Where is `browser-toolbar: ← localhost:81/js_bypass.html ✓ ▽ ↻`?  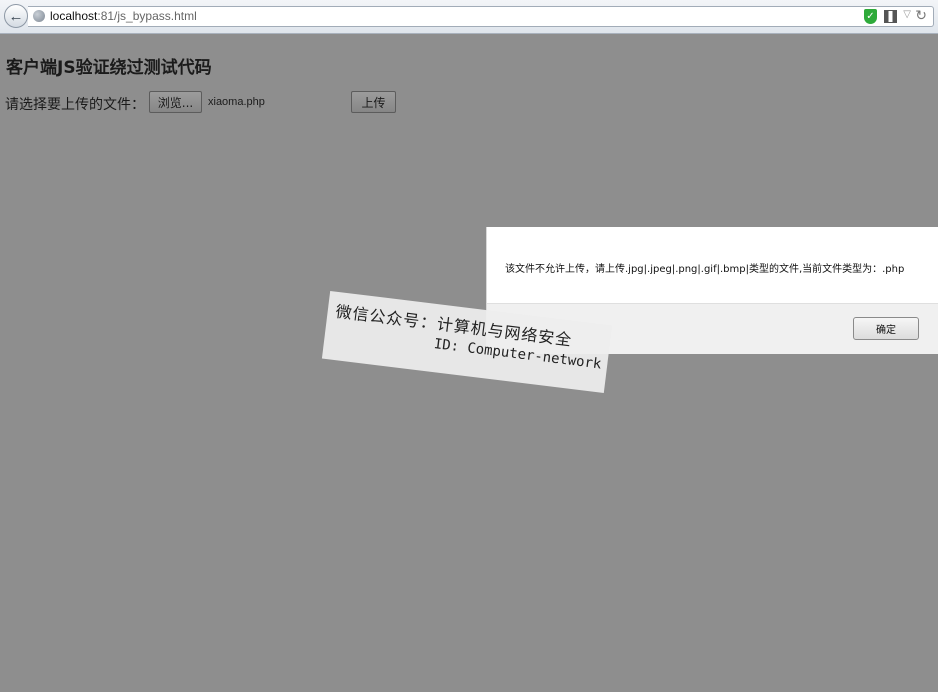
browser-toolbar: ← localhost:81/js_bypass.html ✓ ▽ ↻ is located at coordinates (469, 17).